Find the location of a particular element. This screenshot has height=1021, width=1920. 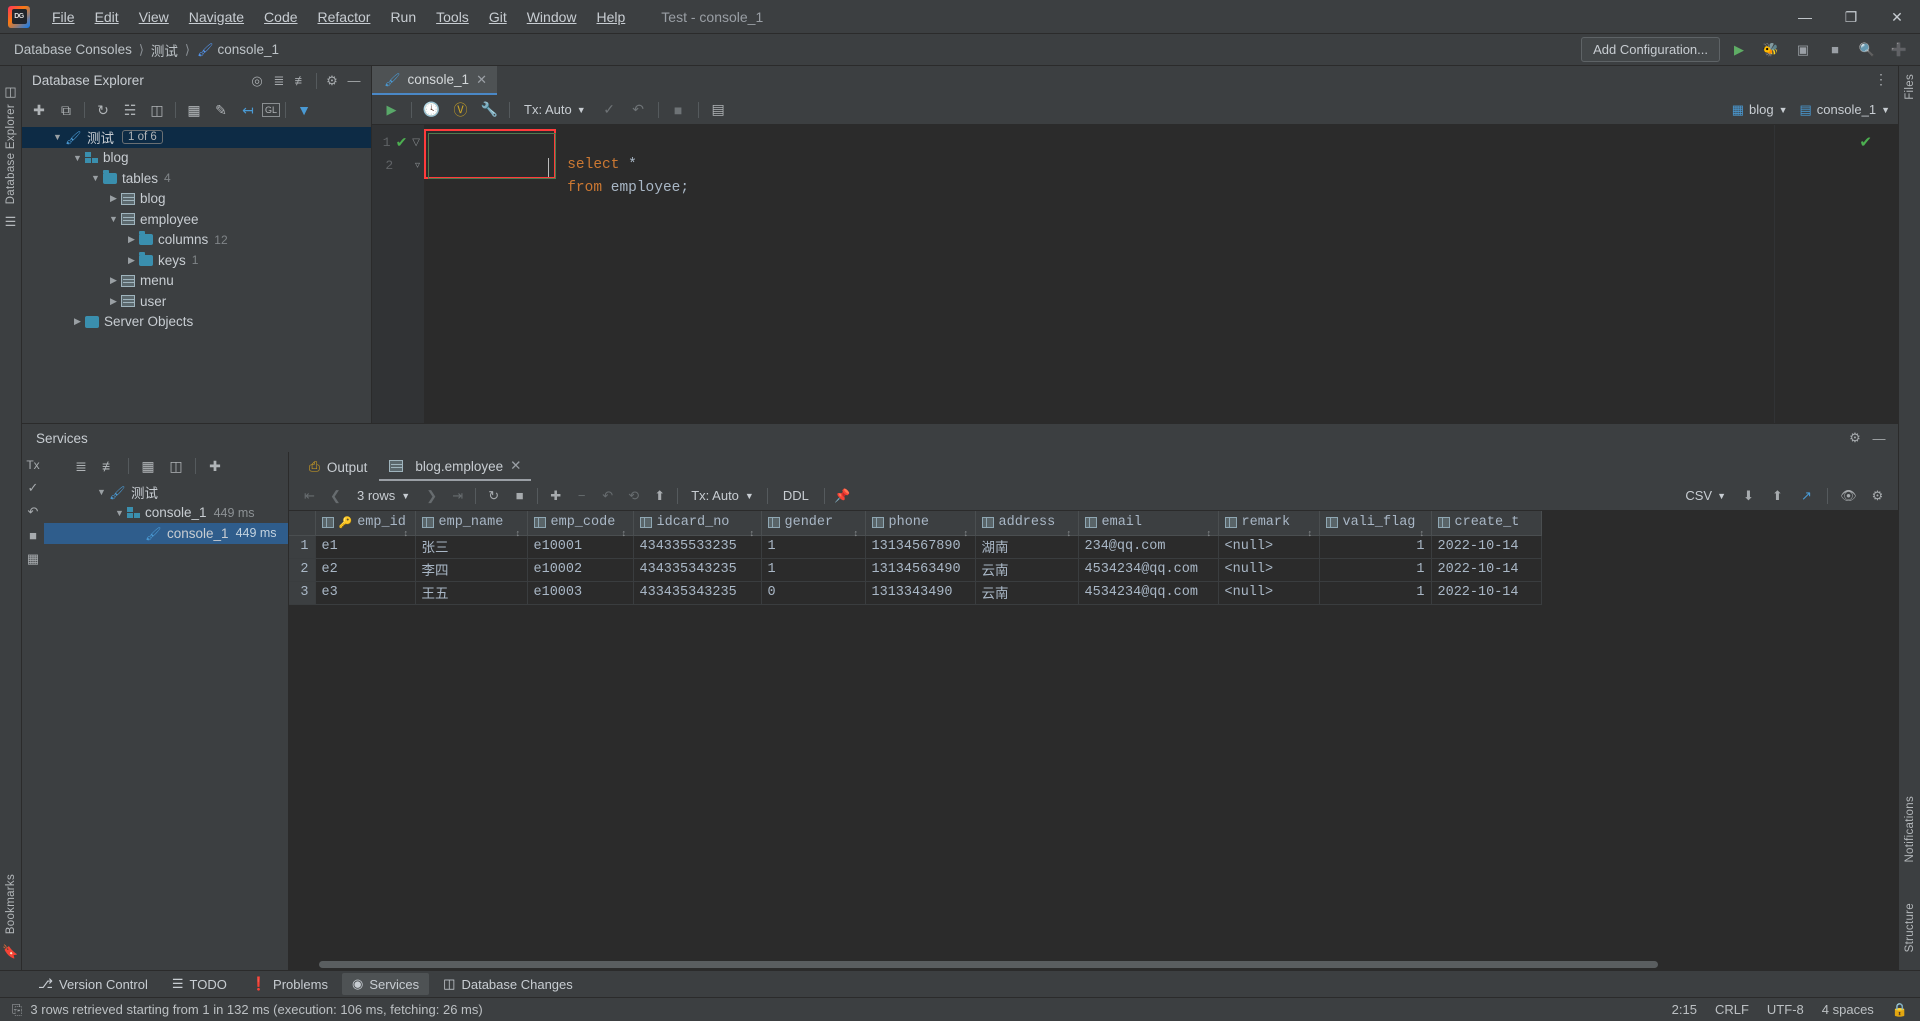

export-format-selector: CSV ▼ is located at coordinates (1705, 495).